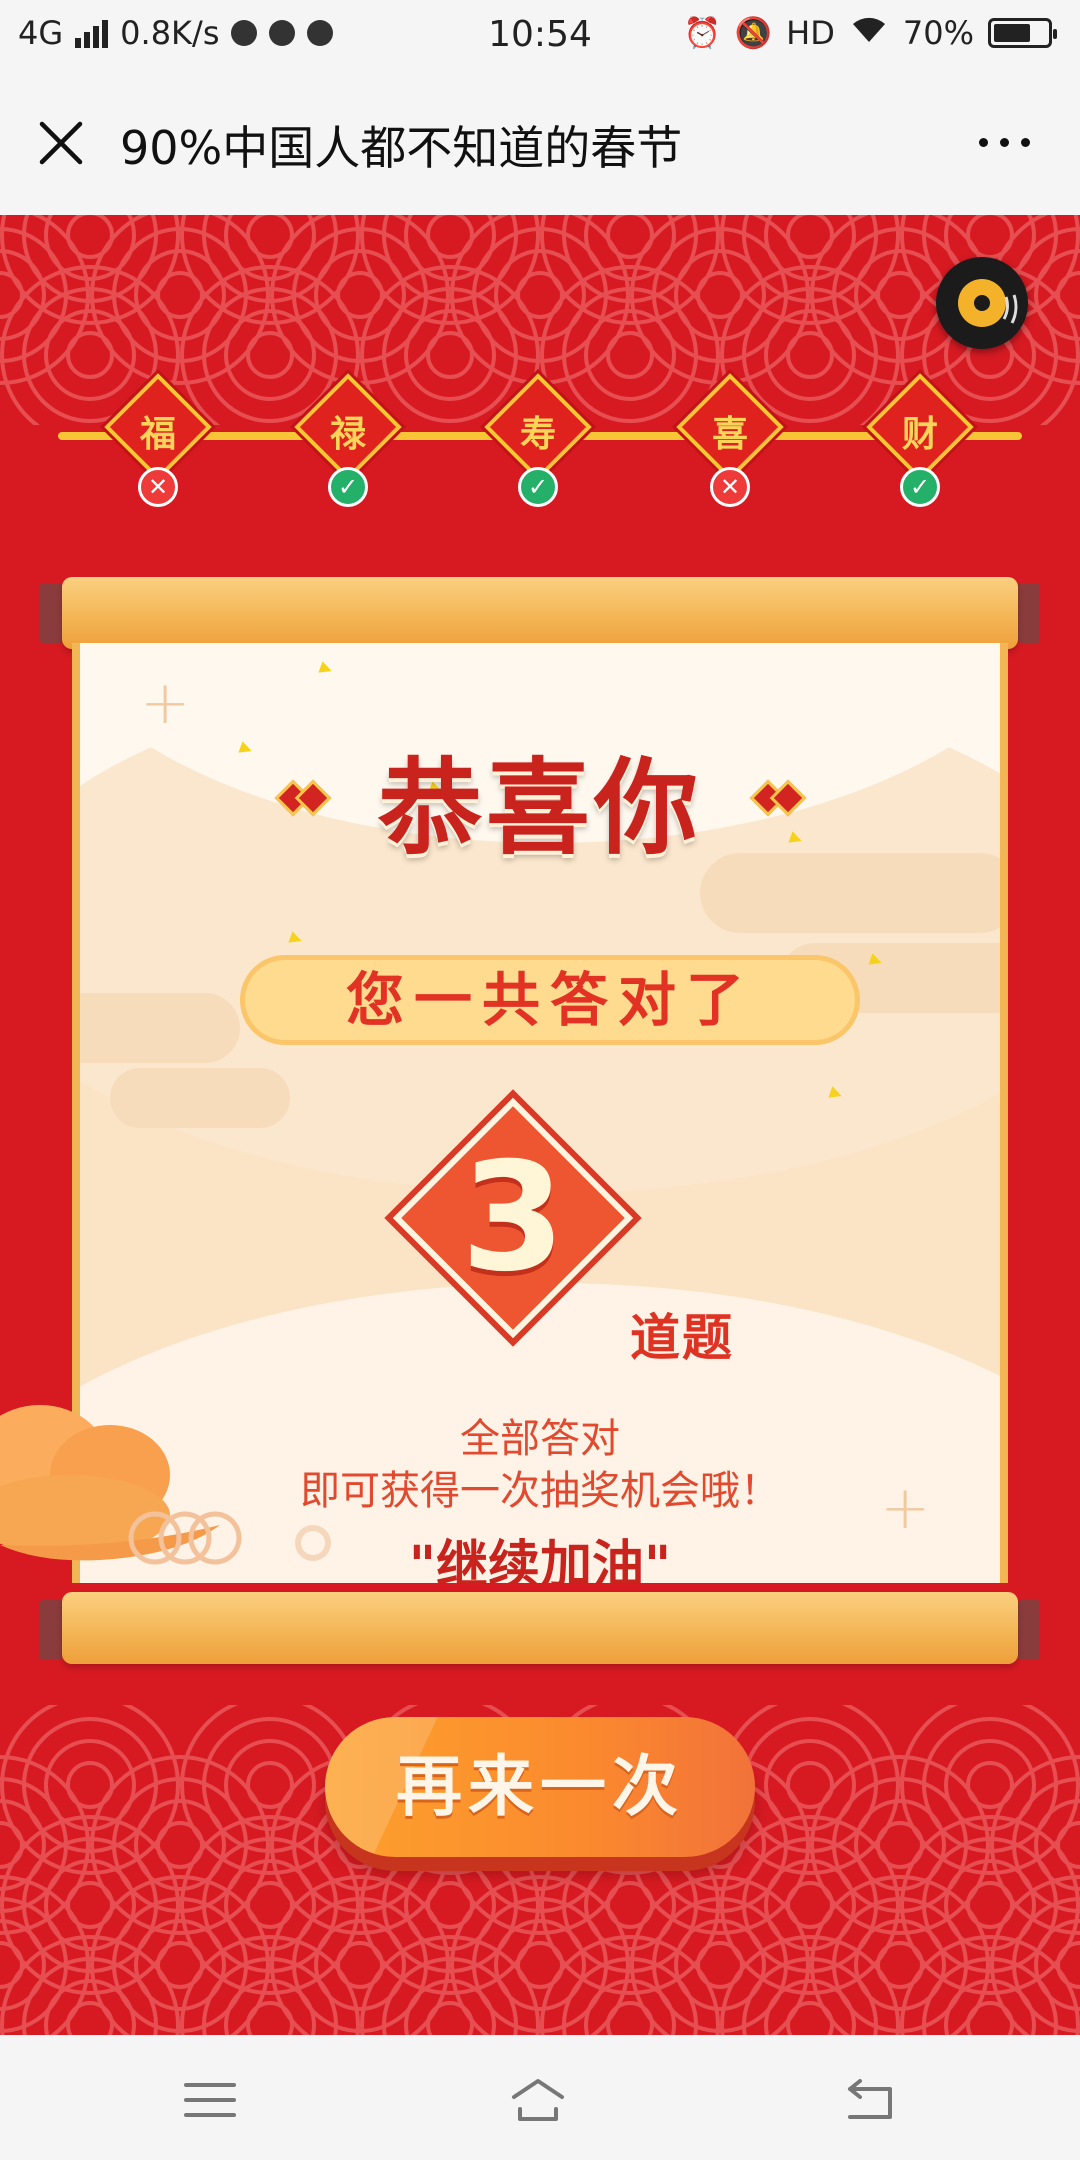 The height and width of the screenshot is (2160, 1080). What do you see at coordinates (401, 148) in the screenshot?
I see `page-title: 90%中国人都不知道的春节` at bounding box center [401, 148].